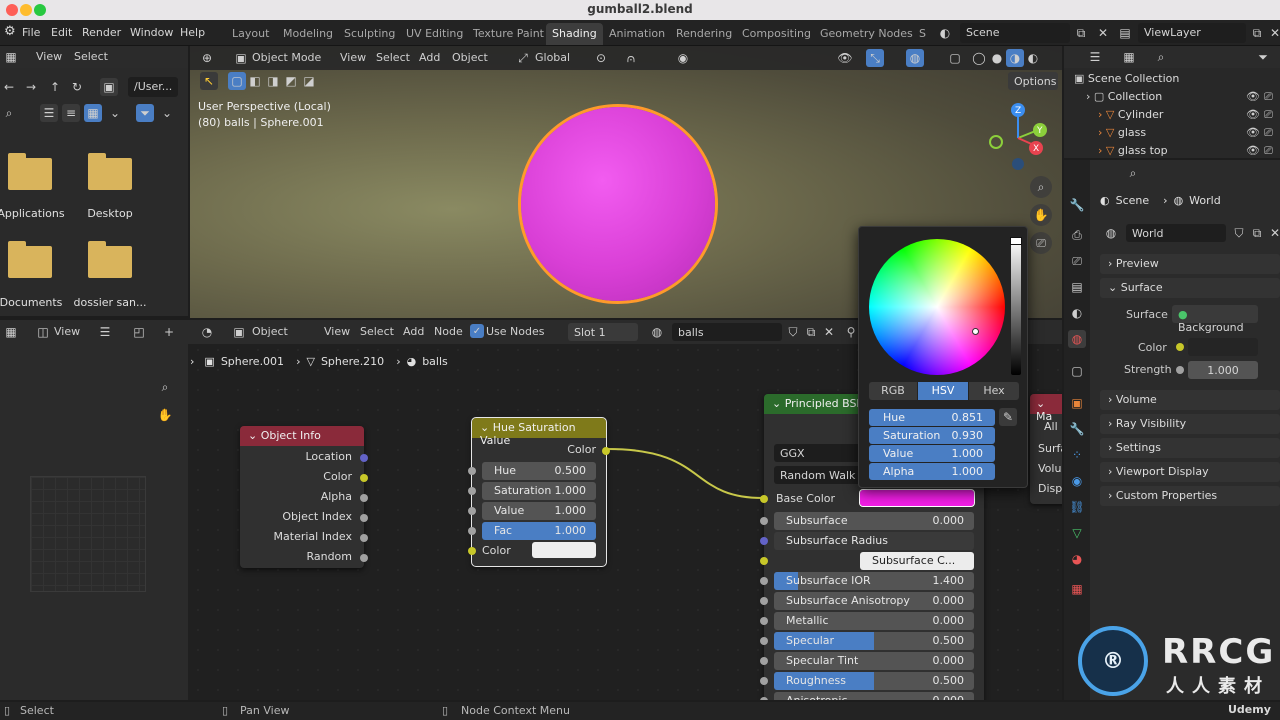 This screenshot has height=720, width=1280. What do you see at coordinates (1077, 455) in the screenshot?
I see `particles-tab-icon: ⁘` at bounding box center [1077, 455].